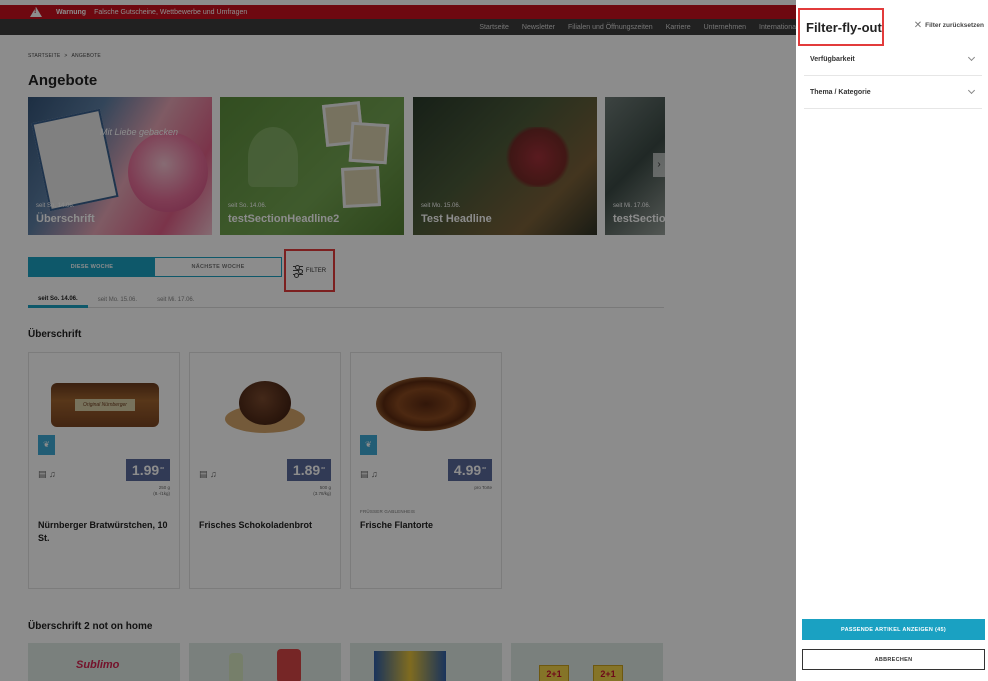 The width and height of the screenshot is (988, 681). What do you see at coordinates (840, 92) in the screenshot?
I see `accordion-label: Thema / Kategorie` at bounding box center [840, 92].